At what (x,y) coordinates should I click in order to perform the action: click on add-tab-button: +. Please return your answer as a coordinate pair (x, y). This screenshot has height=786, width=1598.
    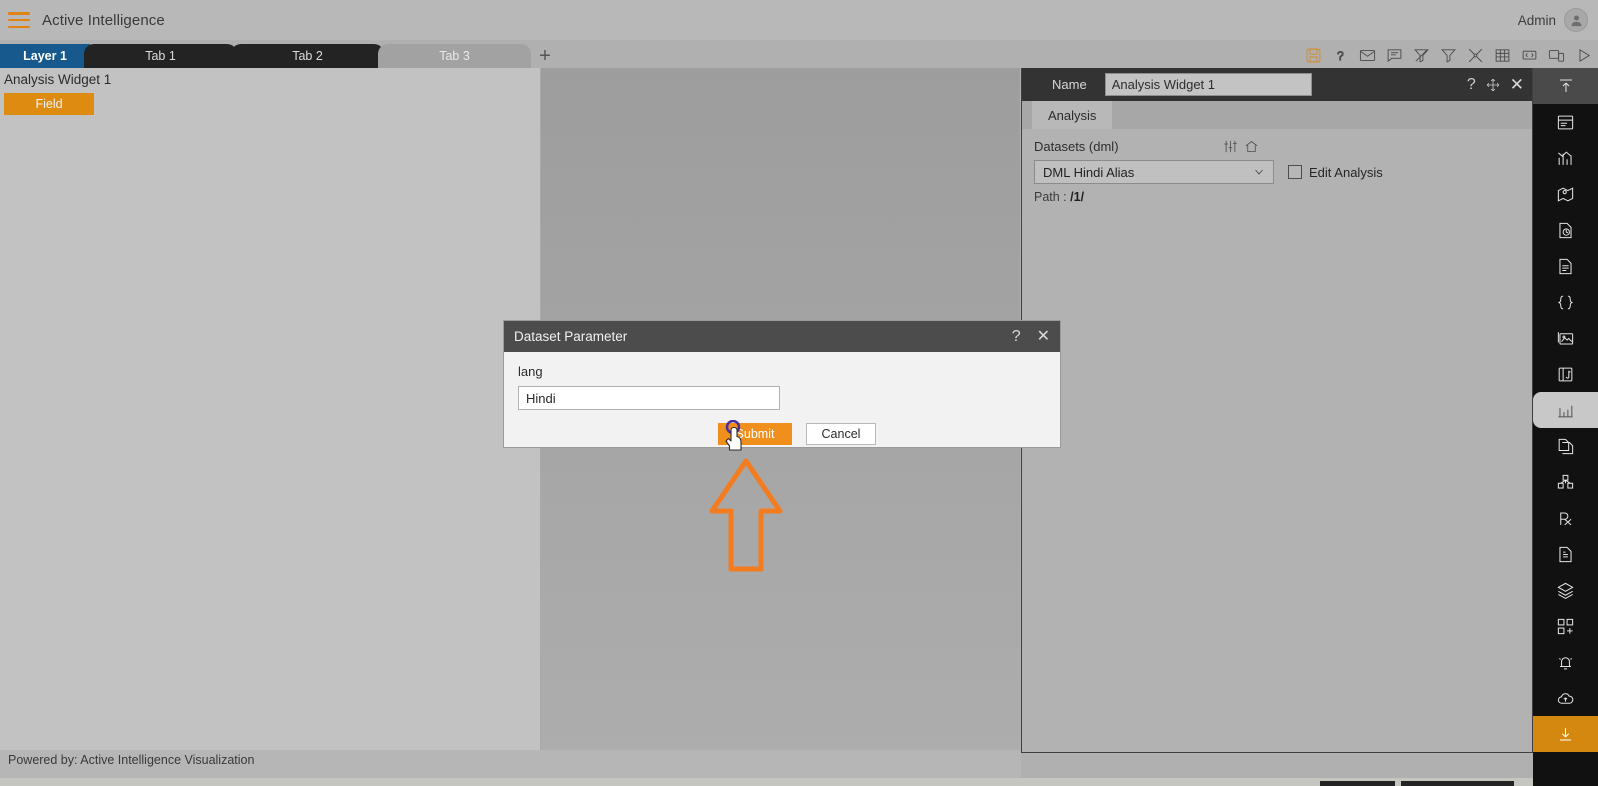
    Looking at the image, I should click on (545, 56).